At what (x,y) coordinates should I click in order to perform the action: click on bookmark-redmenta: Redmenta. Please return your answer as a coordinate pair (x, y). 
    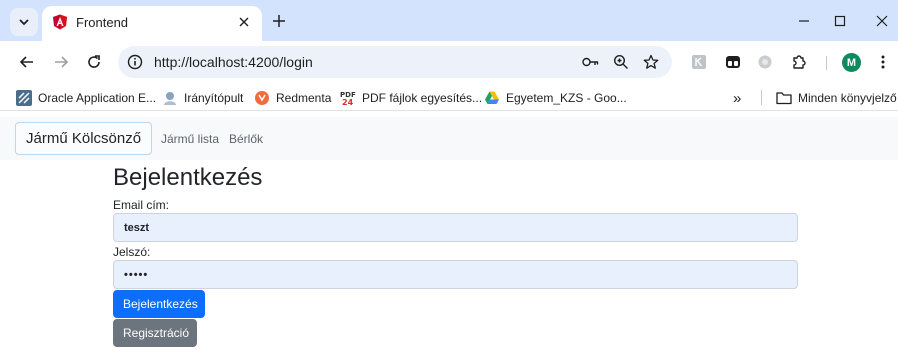
    Looking at the image, I should click on (292, 98).